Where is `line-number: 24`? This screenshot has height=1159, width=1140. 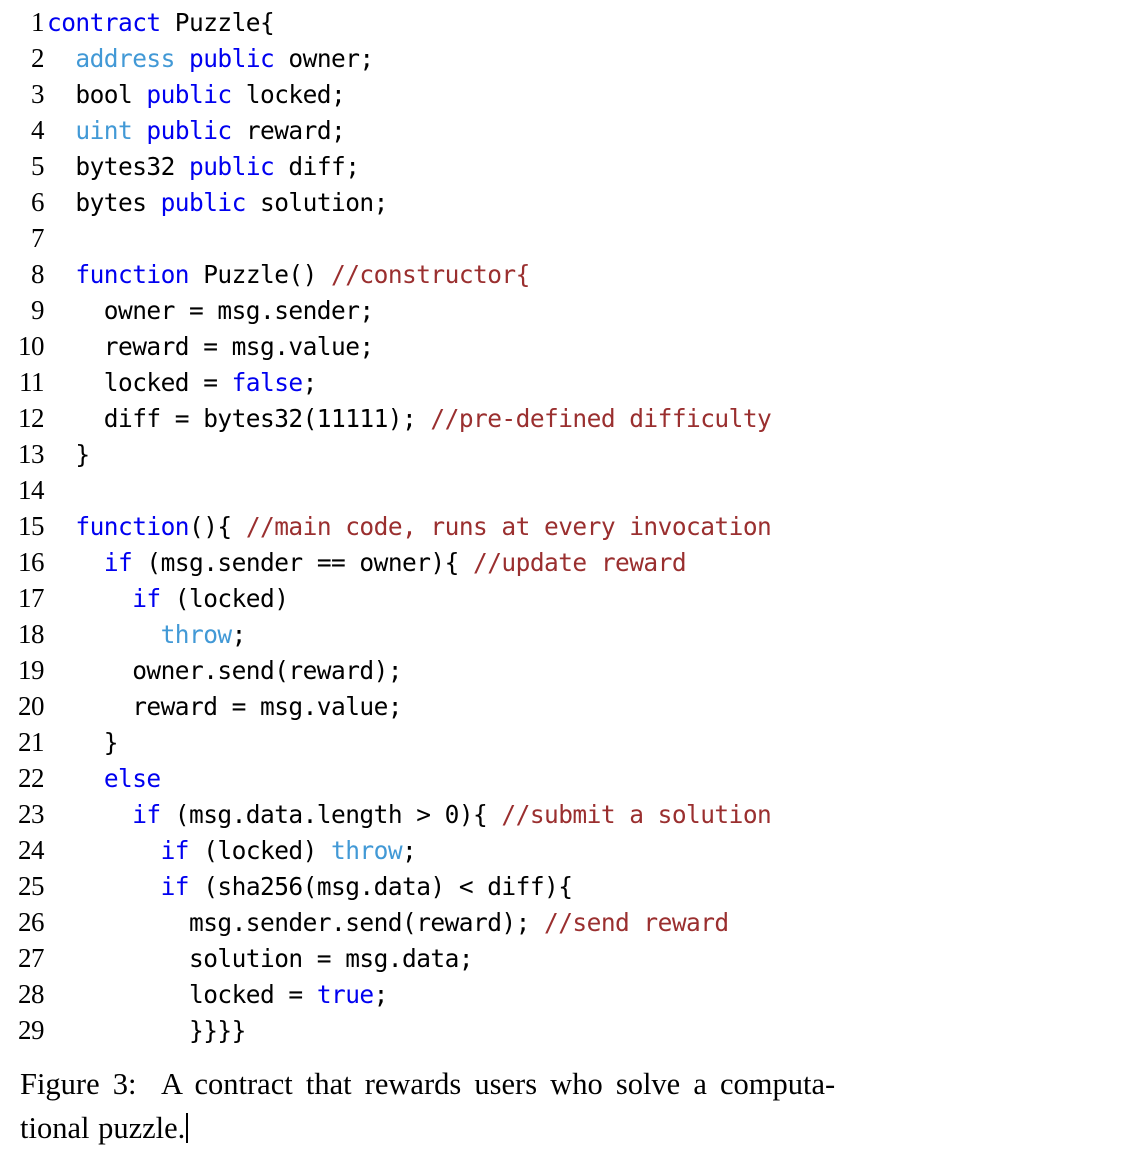 line-number: 24 is located at coordinates (31, 850).